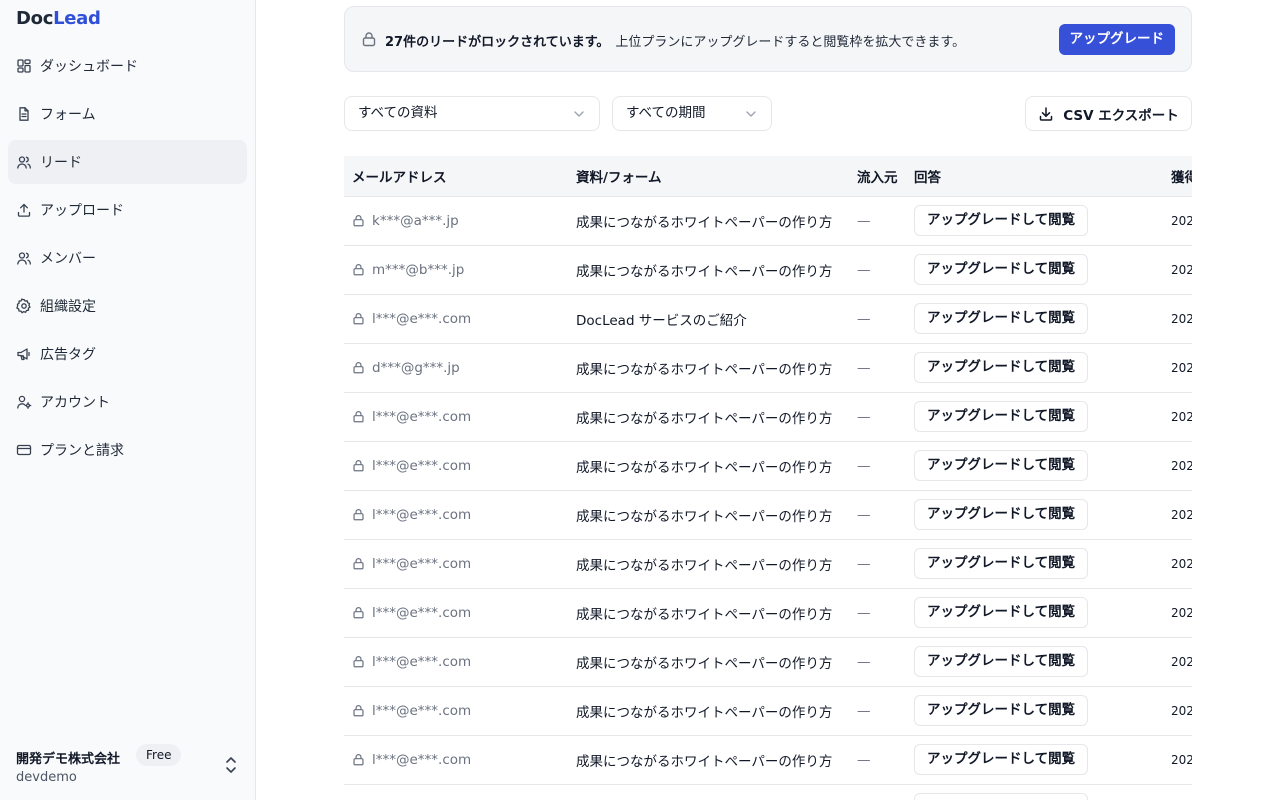 Image resolution: width=1280 pixels, height=800 pixels. Describe the element at coordinates (77, 18) in the screenshot. I see `logo-part-lead: Lead` at that location.